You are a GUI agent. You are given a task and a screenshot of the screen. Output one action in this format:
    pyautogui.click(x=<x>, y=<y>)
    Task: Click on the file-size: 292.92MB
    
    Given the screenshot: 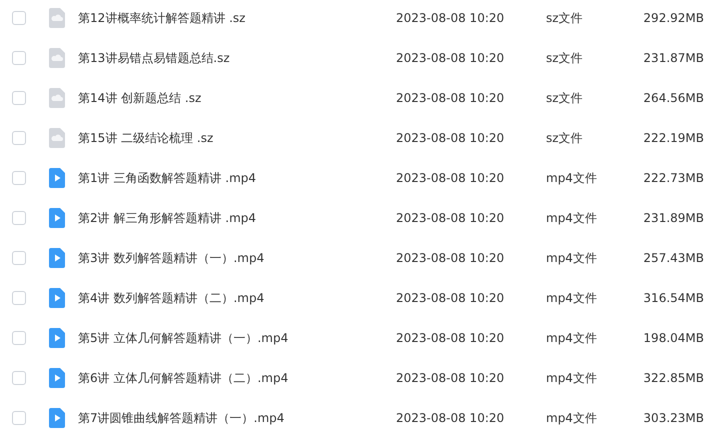 What is the action you would take?
    pyautogui.click(x=673, y=18)
    